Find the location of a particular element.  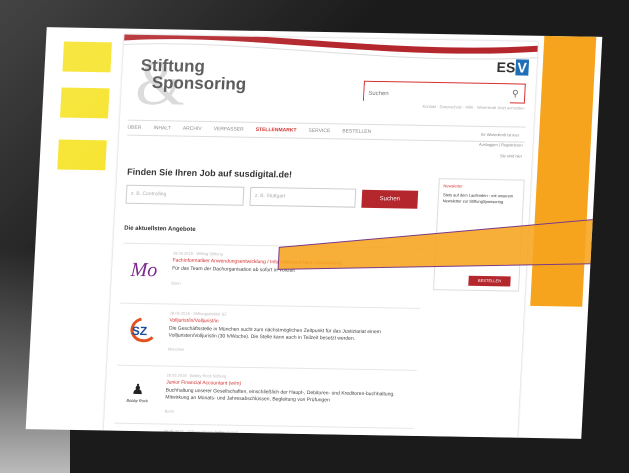

employer-logo-text: Mo is located at coordinates (144, 269).